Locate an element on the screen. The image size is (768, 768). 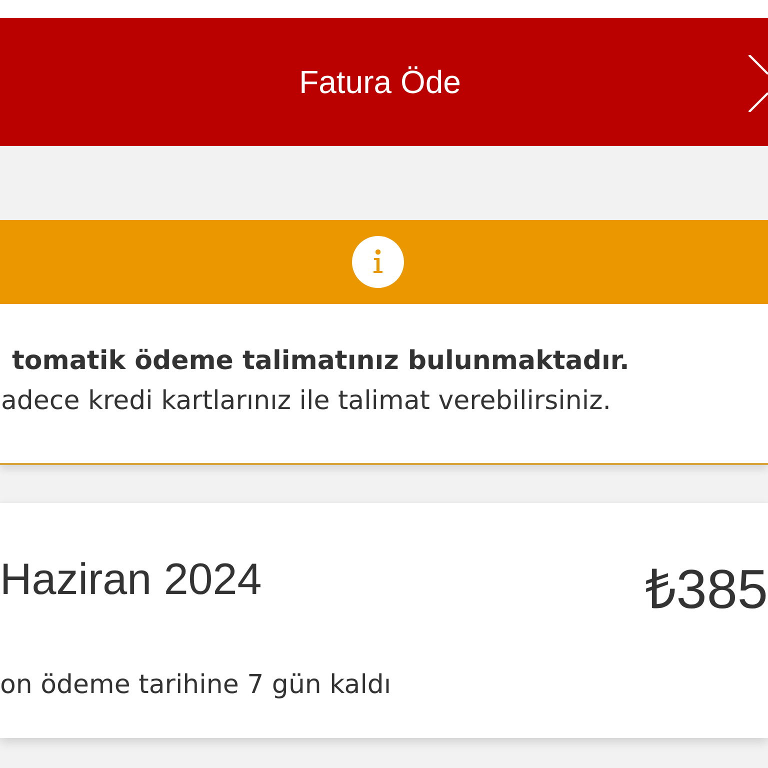
info-icon is located at coordinates (378, 262).